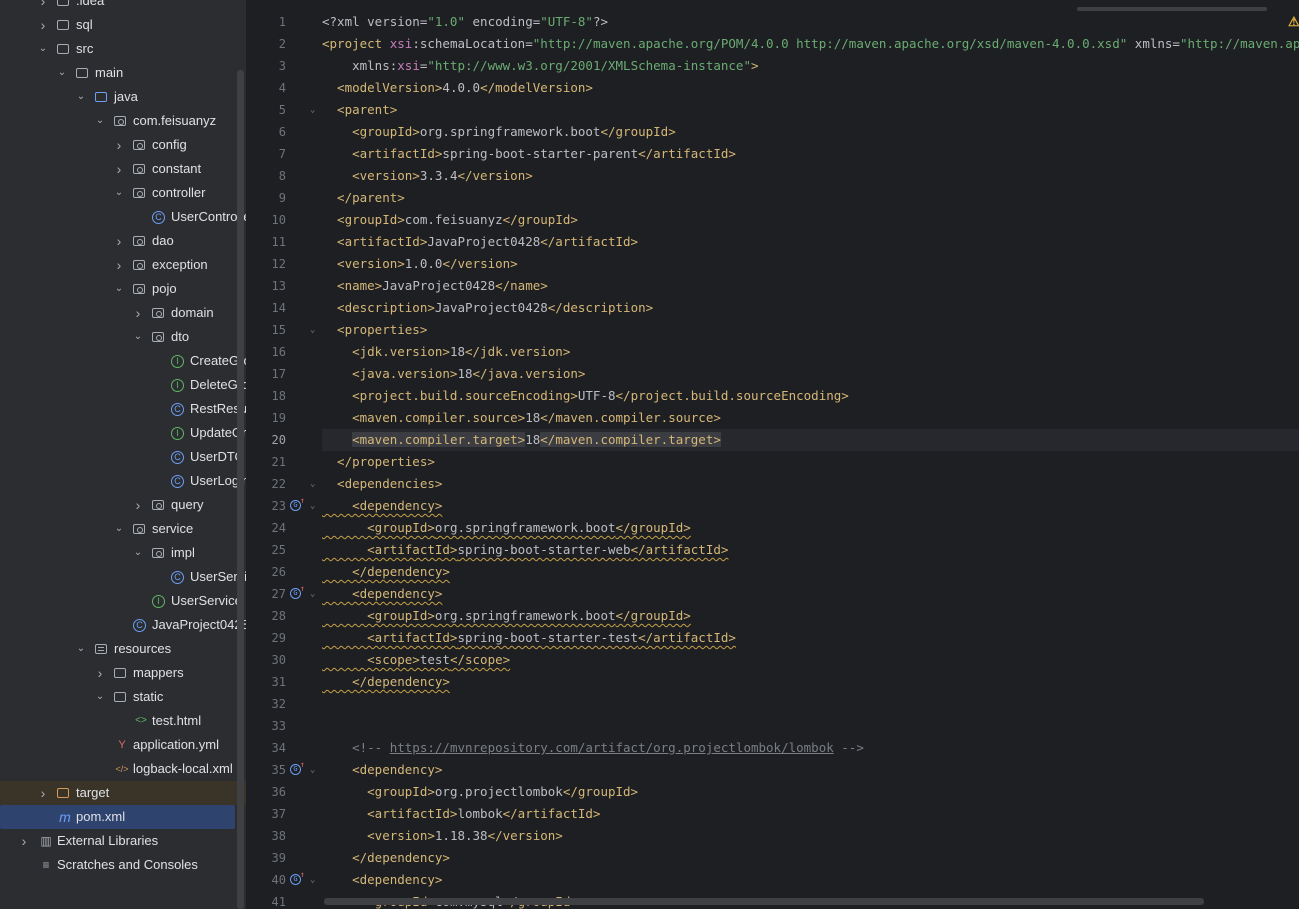 Image resolution: width=1299 pixels, height=909 pixels. What do you see at coordinates (285, 220) in the screenshot?
I see `line-number: 10` at bounding box center [285, 220].